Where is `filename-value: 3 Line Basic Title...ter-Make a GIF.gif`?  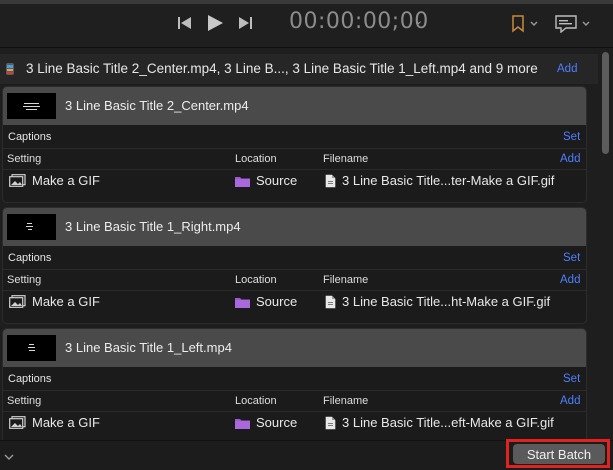 filename-value: 3 Line Basic Title...ter-Make a GIF.gif is located at coordinates (448, 180).